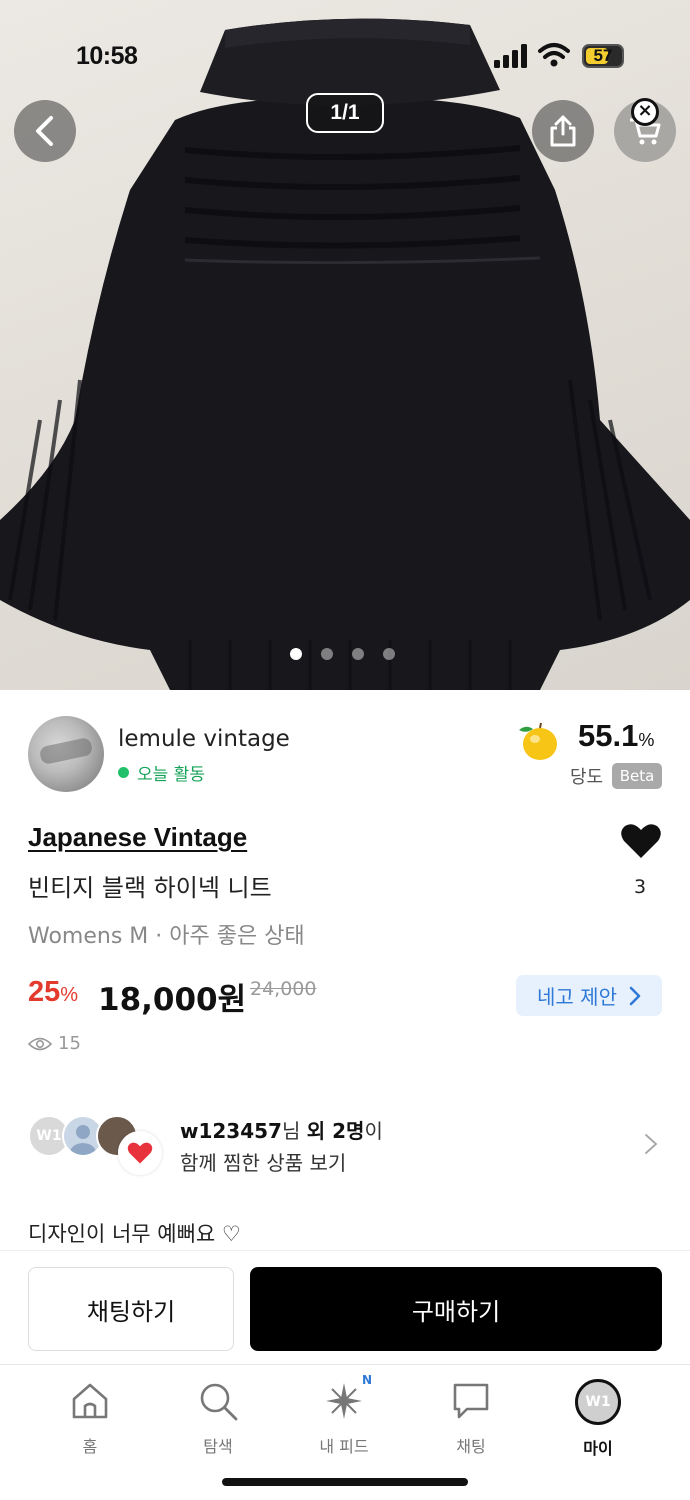 The width and height of the screenshot is (690, 1500). I want to click on view-count-row: 15, so click(54, 1043).